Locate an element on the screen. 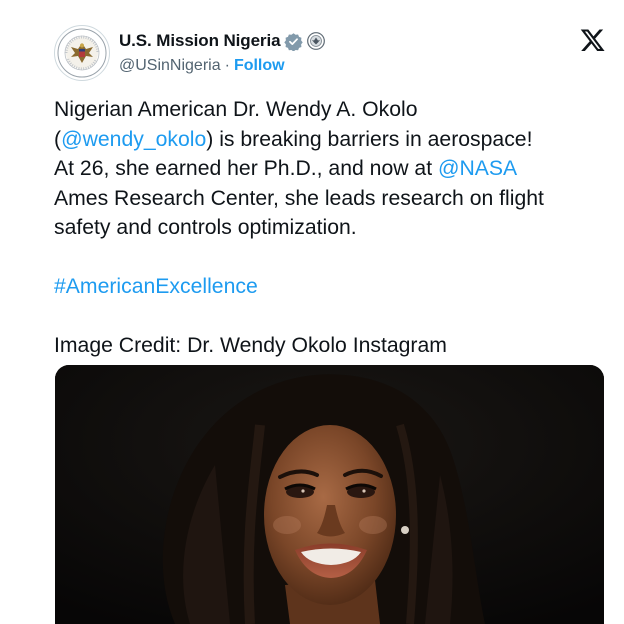  handle: @USinNigeria is located at coordinates (170, 66).